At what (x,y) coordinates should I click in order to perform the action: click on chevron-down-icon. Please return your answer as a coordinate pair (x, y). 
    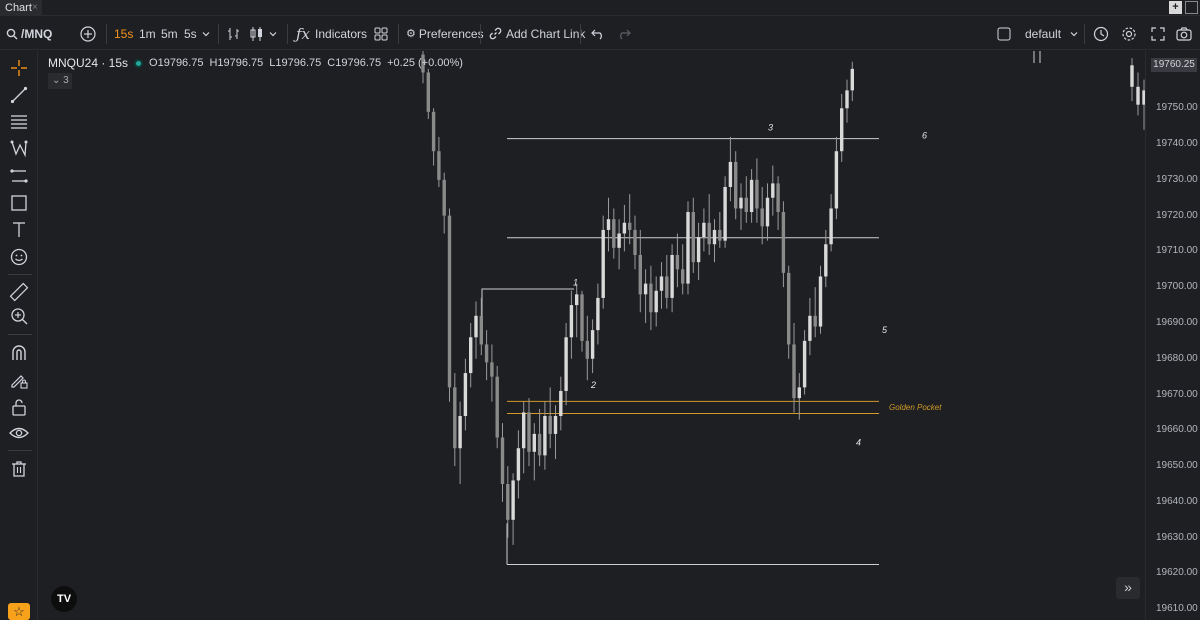
    Looking at the image, I should click on (273, 33).